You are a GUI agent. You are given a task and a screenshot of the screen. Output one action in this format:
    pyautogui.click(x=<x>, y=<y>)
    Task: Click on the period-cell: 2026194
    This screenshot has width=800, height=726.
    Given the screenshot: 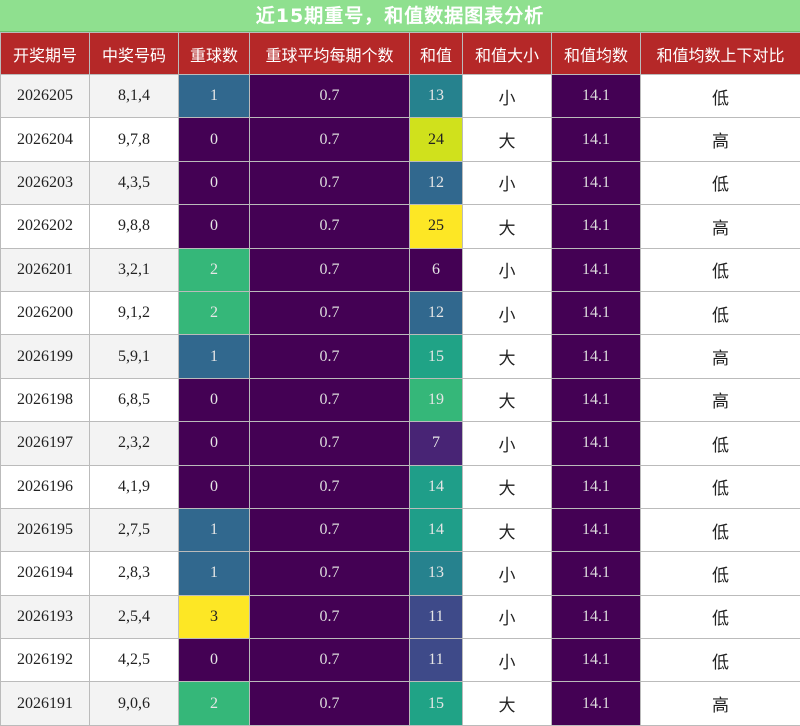 What is the action you would take?
    pyautogui.click(x=45, y=573)
    